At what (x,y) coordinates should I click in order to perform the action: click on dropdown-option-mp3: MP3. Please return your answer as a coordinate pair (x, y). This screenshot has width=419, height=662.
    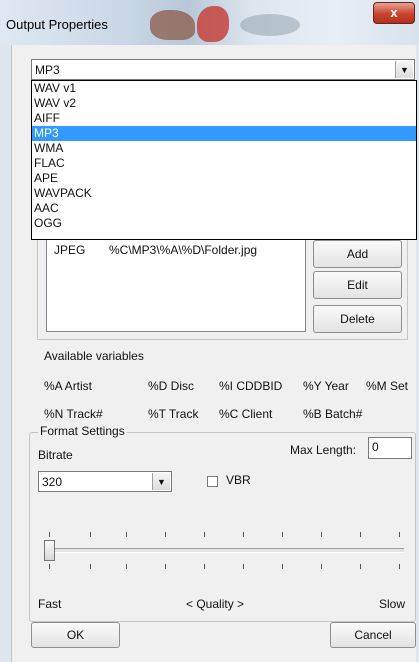
    Looking at the image, I should click on (224, 133).